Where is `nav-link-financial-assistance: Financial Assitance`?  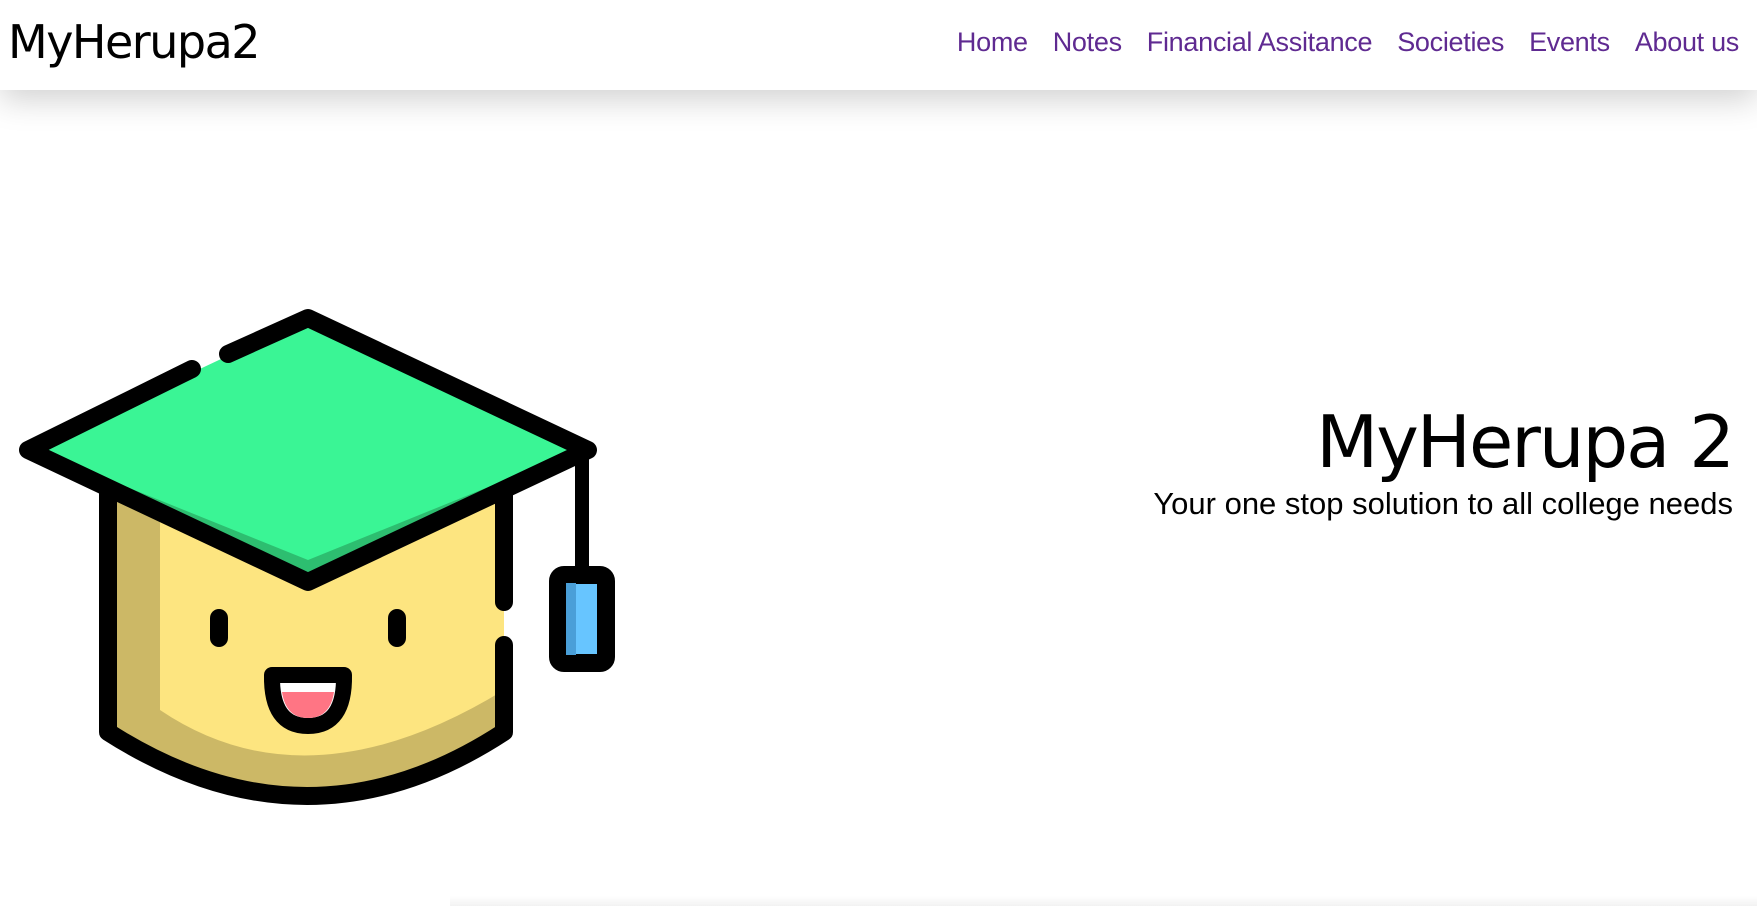 nav-link-financial-assistance: Financial Assitance is located at coordinates (1260, 42).